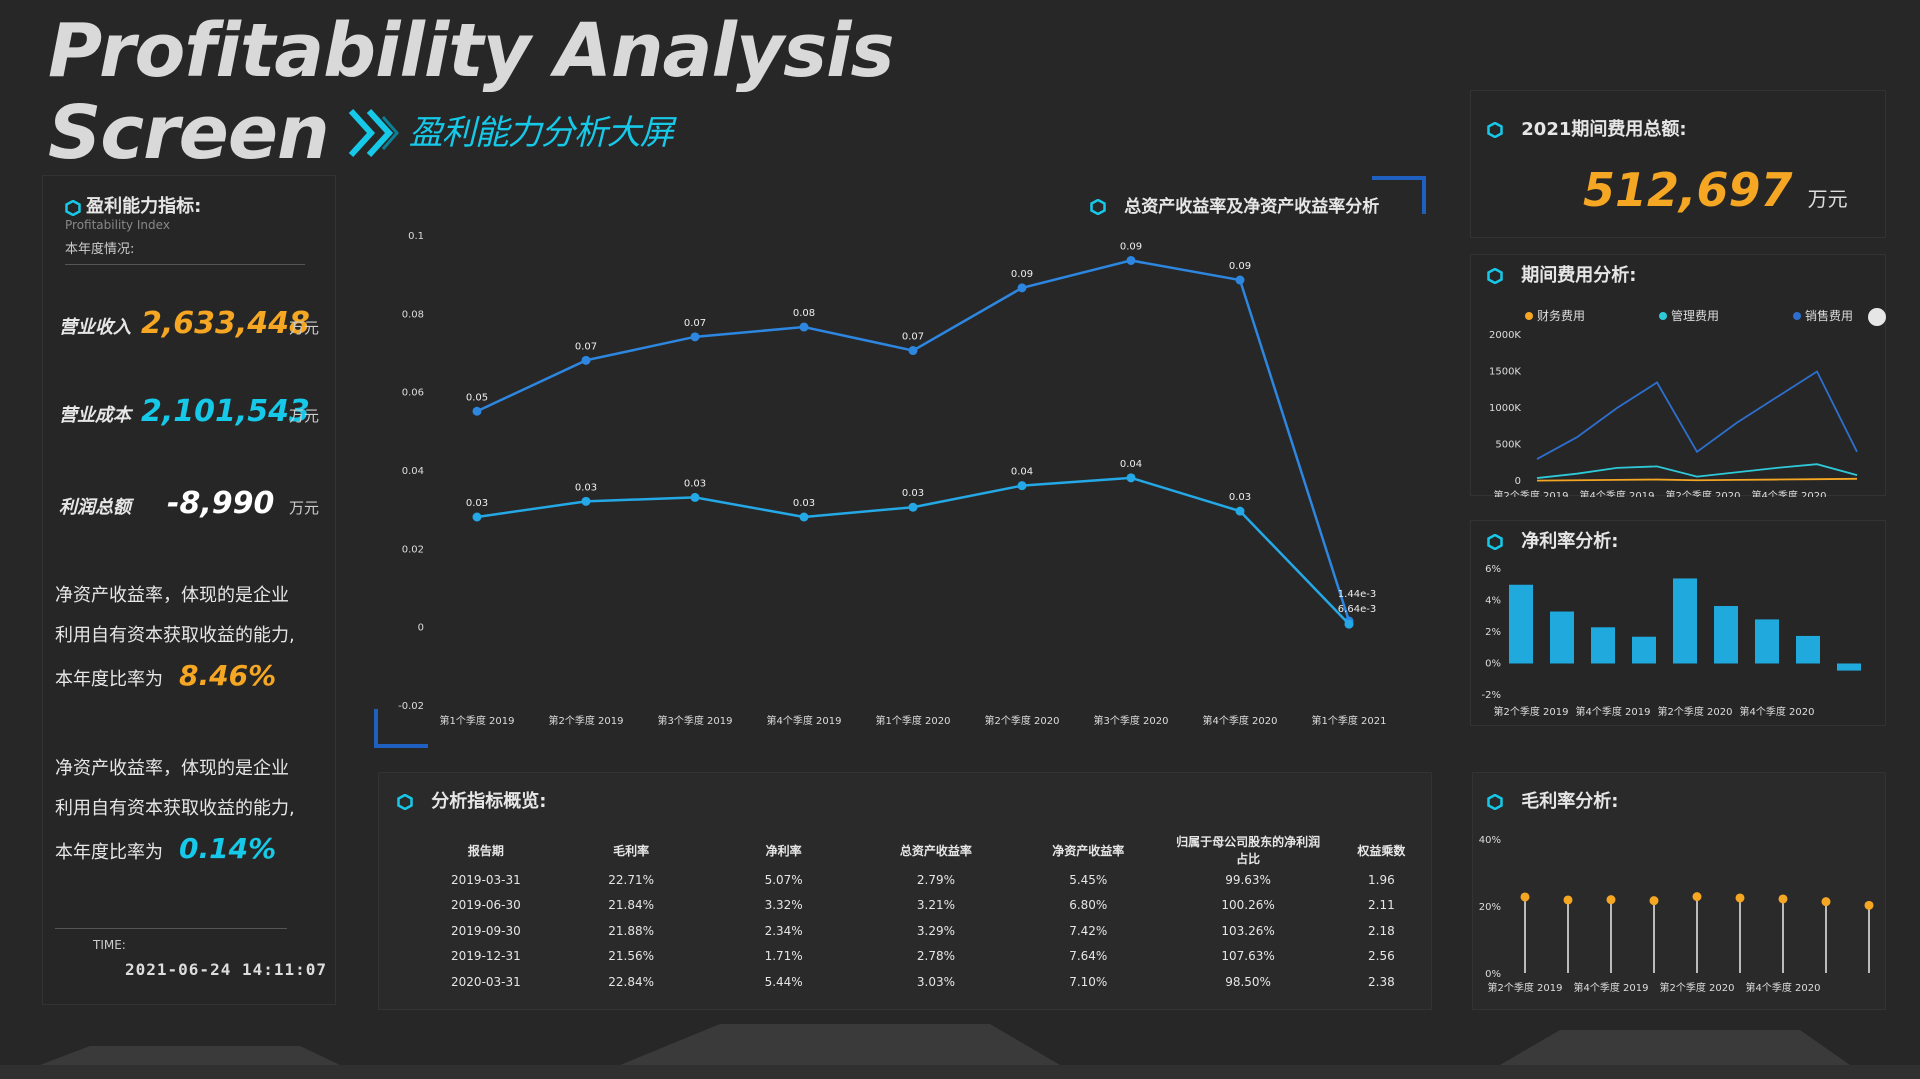 The height and width of the screenshot is (1079, 1920). Describe the element at coordinates (486, 905) in the screenshot. I see `table-cell: 2019-06-30` at that location.